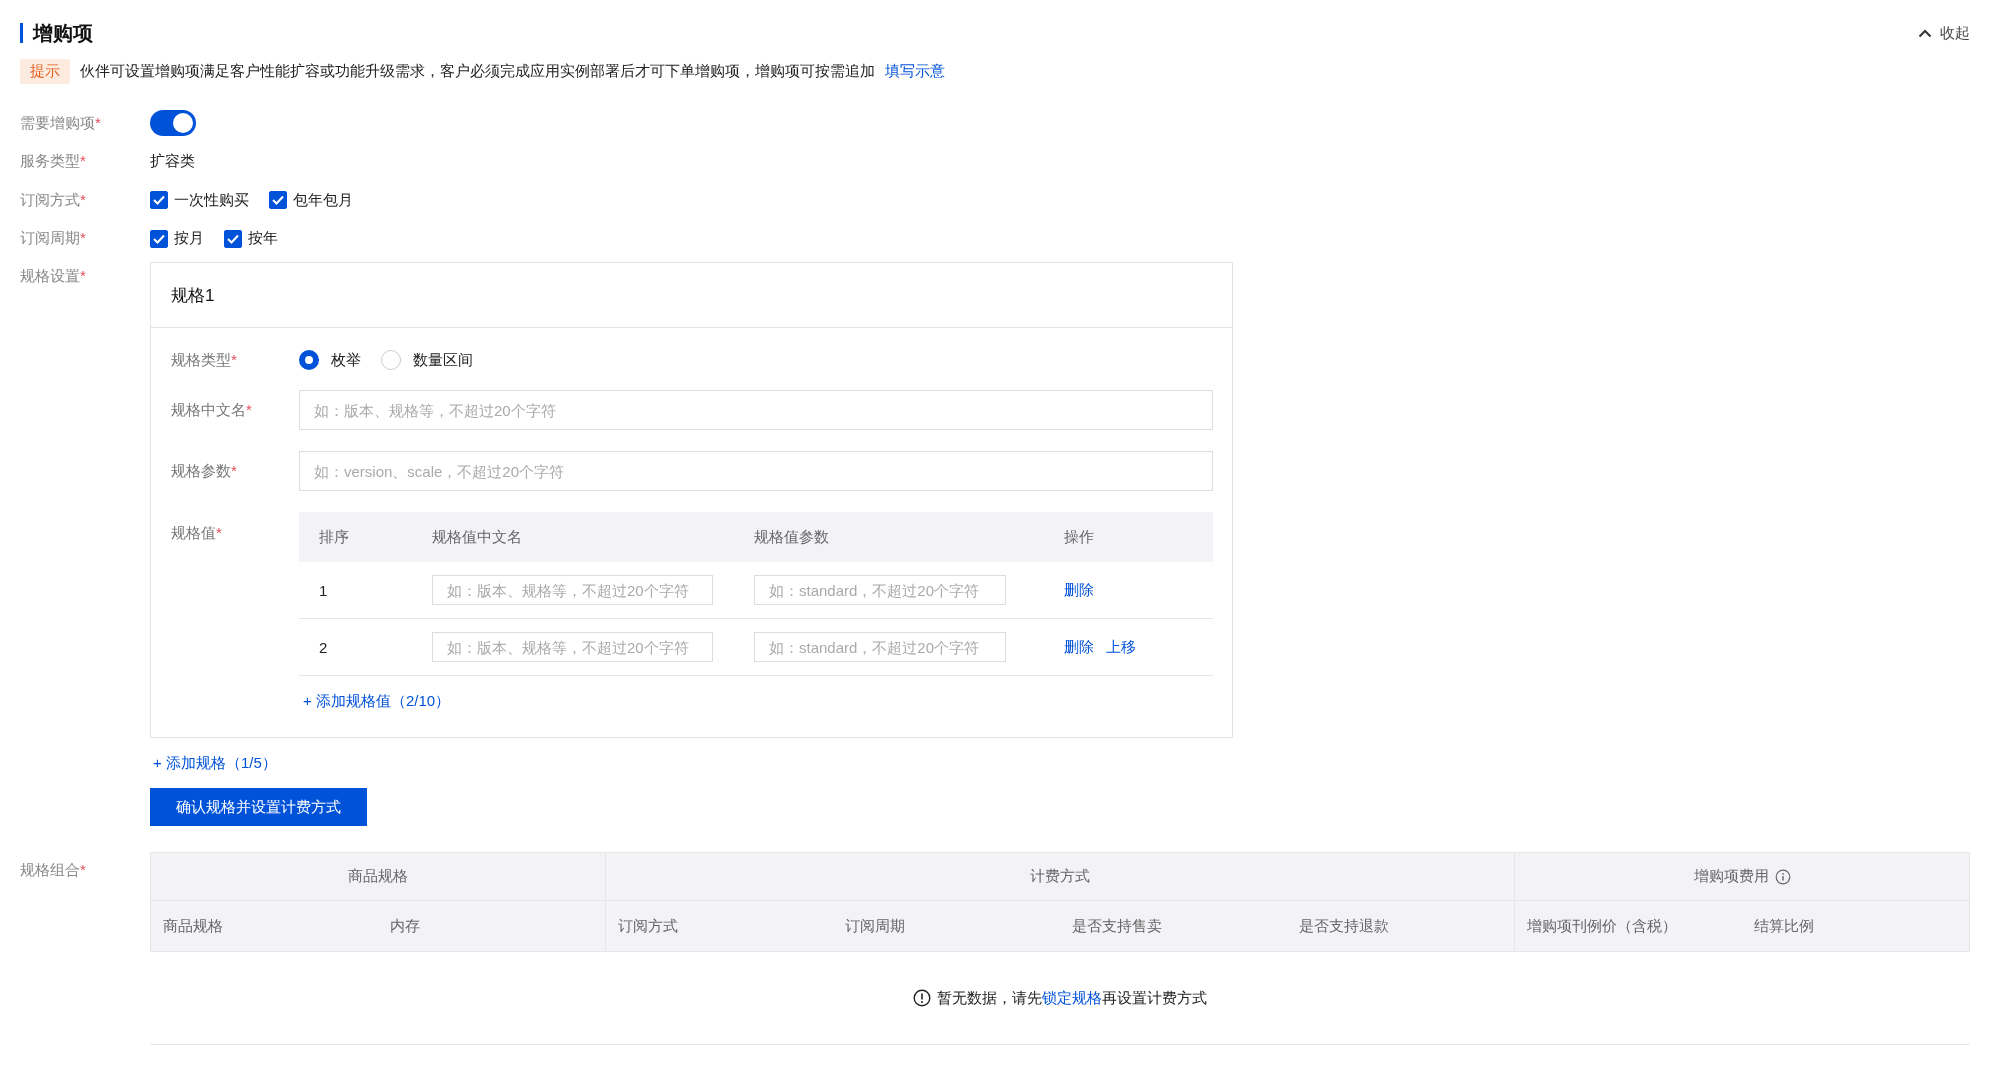  What do you see at coordinates (334, 537) in the screenshot?
I see `column-header: 排序` at bounding box center [334, 537].